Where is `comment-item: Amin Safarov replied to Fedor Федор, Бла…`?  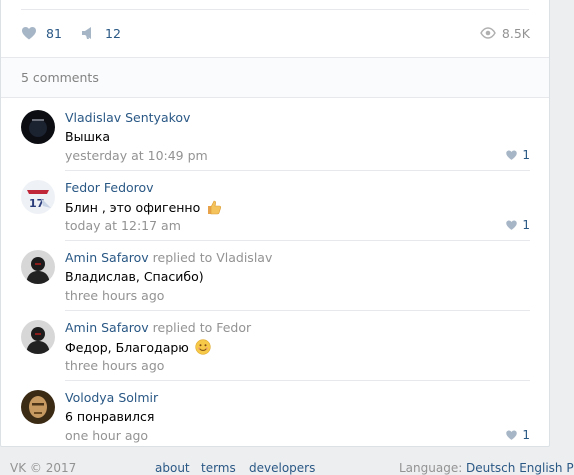 comment-item: Amin Safarov replied to Fedor Федор, Бла… is located at coordinates (275, 346).